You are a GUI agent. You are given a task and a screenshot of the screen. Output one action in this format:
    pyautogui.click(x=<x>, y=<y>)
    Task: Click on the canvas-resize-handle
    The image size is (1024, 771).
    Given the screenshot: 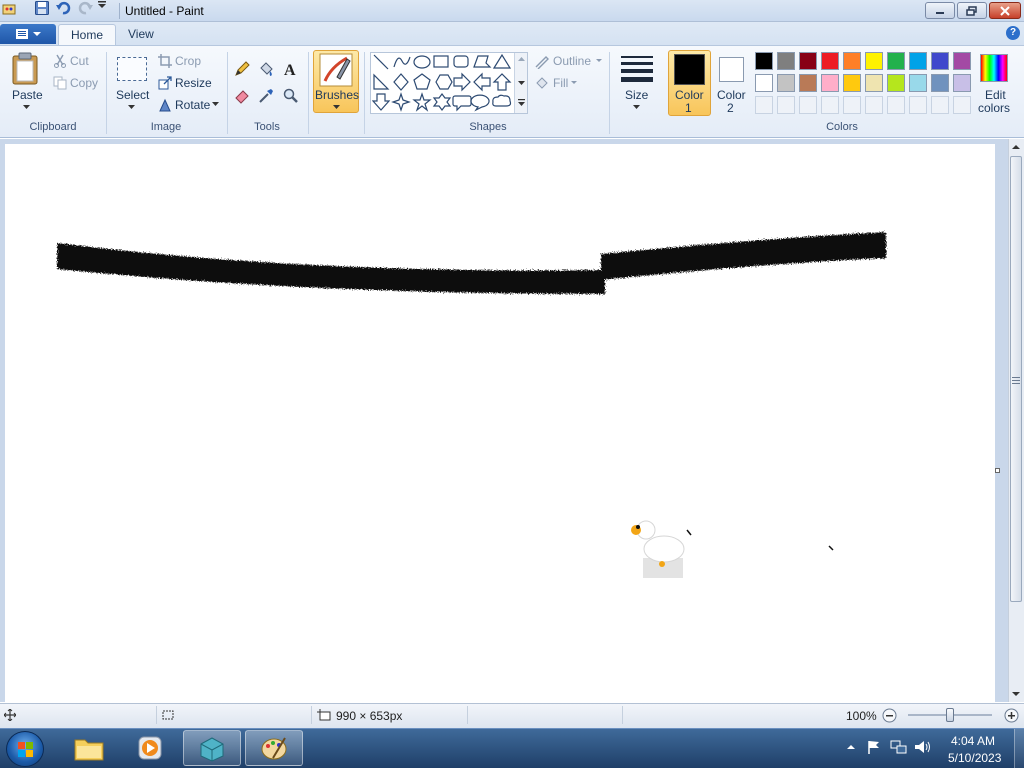 What is the action you would take?
    pyautogui.click(x=997, y=470)
    